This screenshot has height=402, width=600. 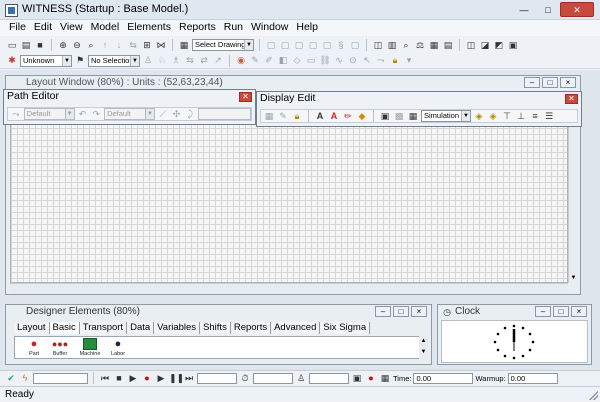 What do you see at coordinates (129, 97) in the screenshot?
I see `path-editor-title-bar: Path Editor ✕` at bounding box center [129, 97].